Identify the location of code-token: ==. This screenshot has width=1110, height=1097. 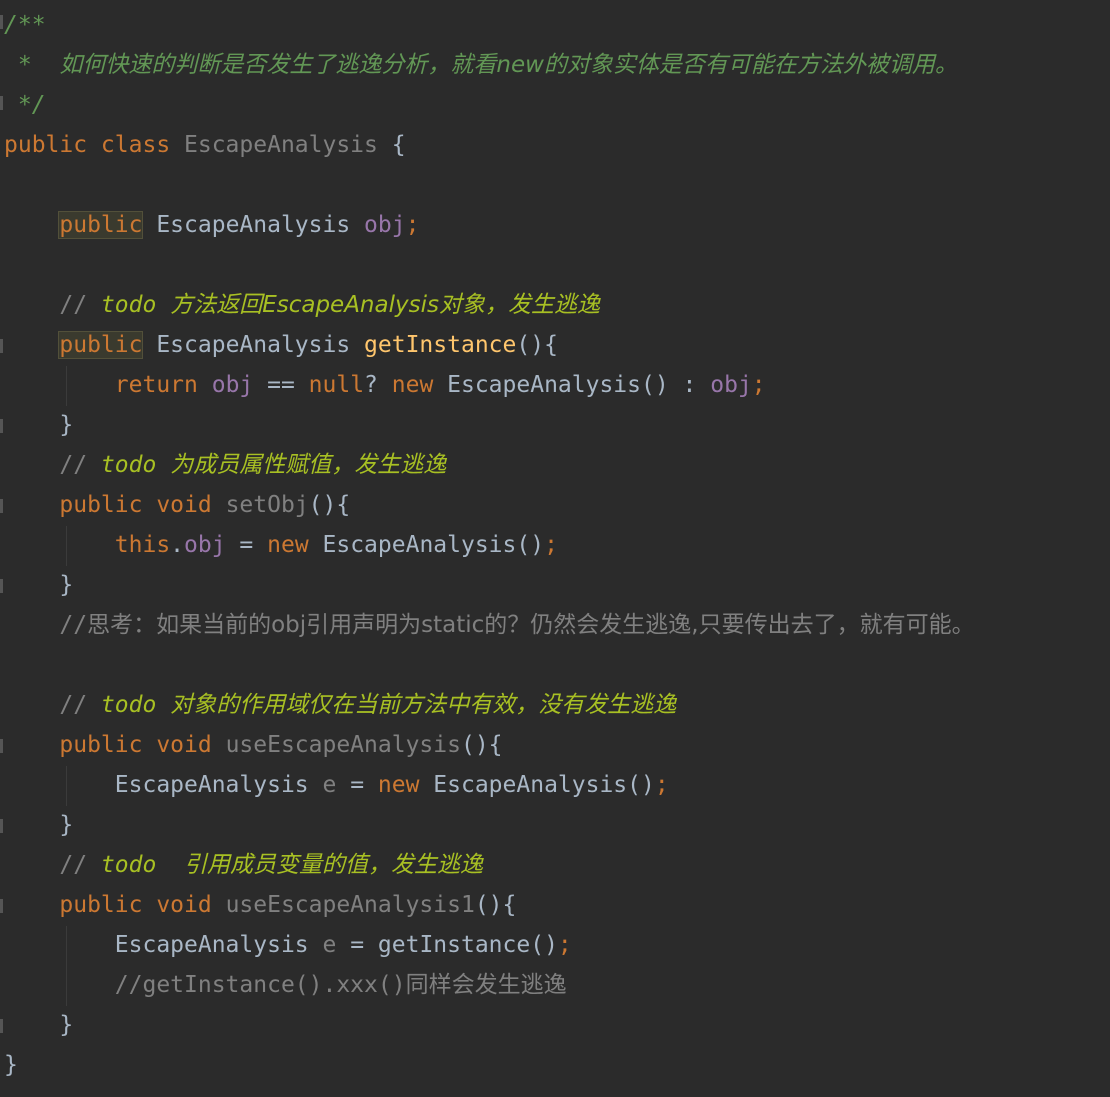
(281, 385).